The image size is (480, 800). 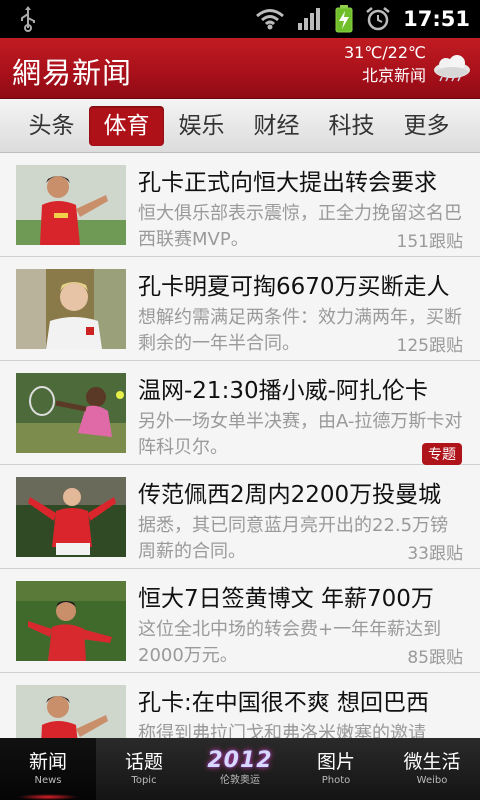 I want to click on status-bar: 17:51, so click(x=240, y=19).